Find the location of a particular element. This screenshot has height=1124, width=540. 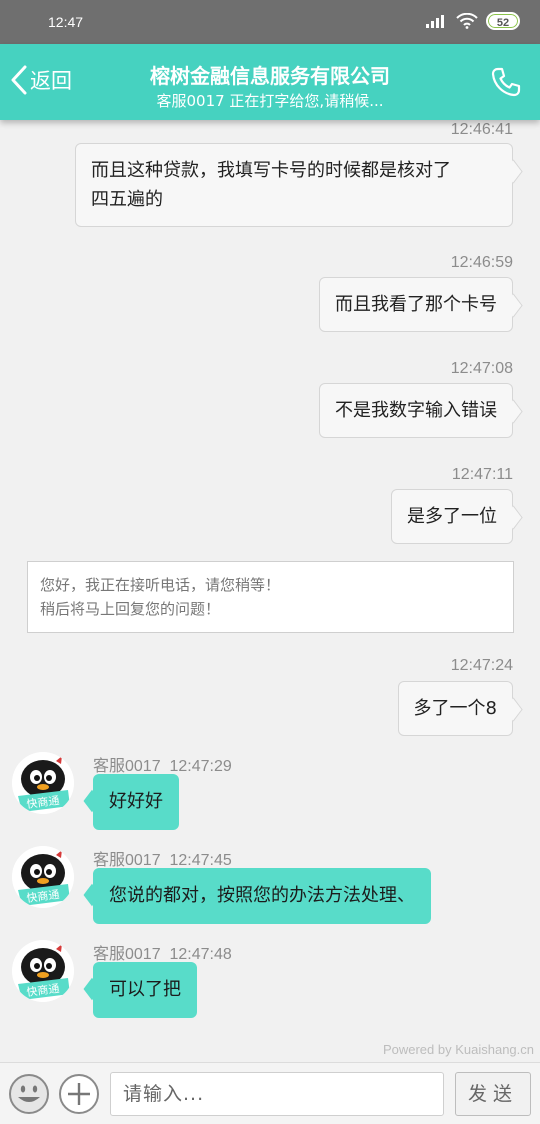

message-text: 而且我看了那个卡号 is located at coordinates (416, 304).